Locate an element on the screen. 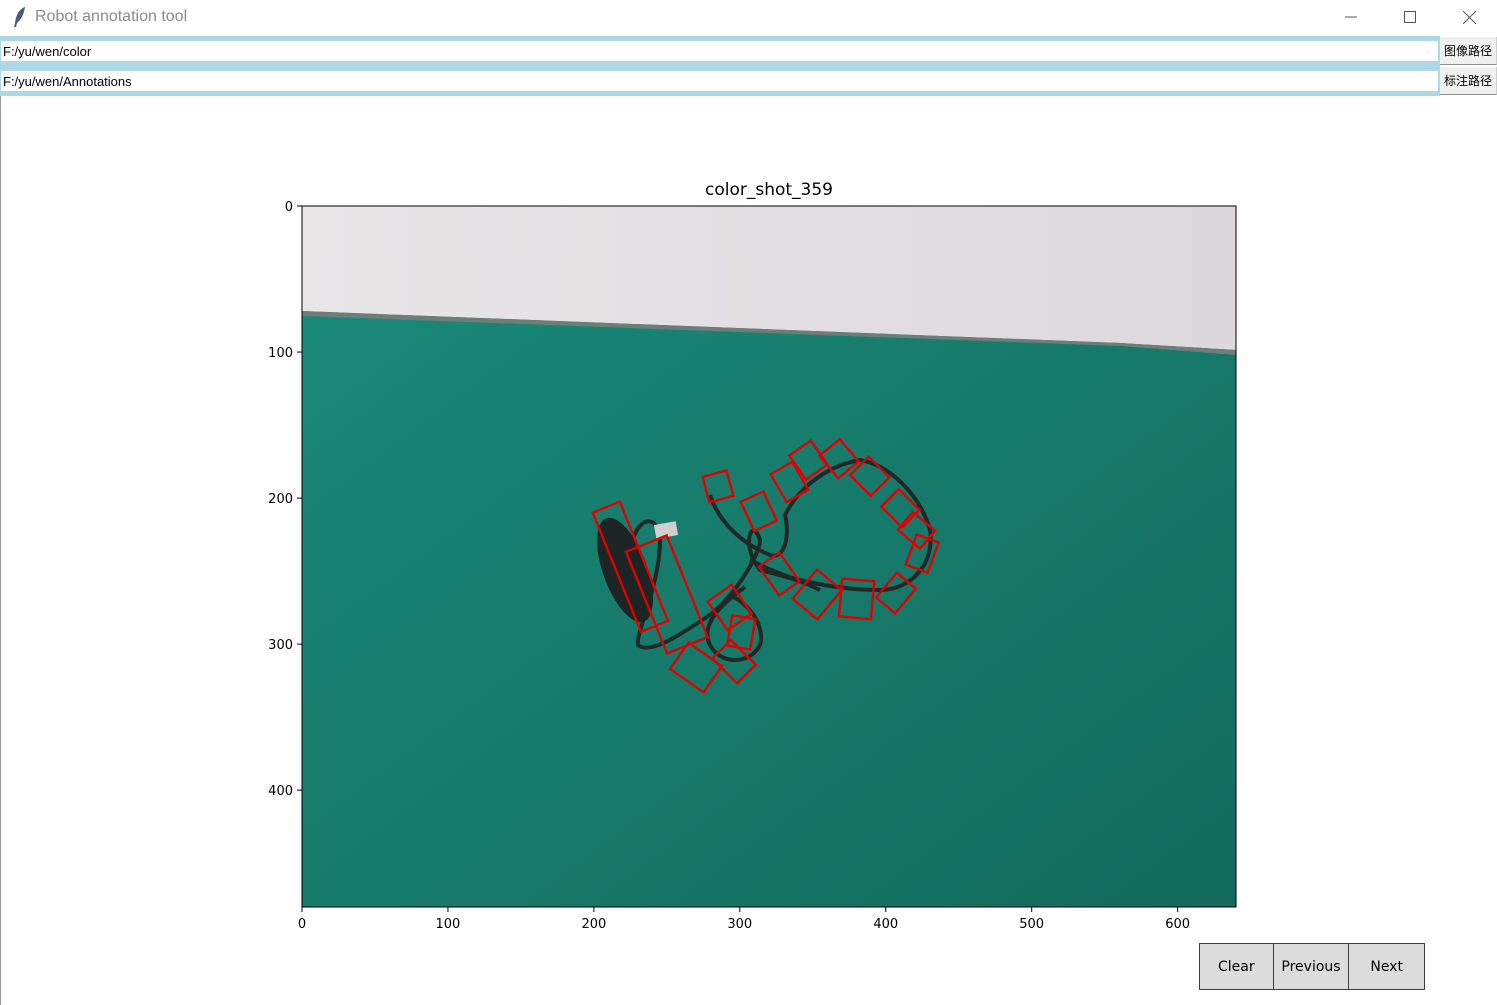  minimize-button is located at coordinates (1351, 17).